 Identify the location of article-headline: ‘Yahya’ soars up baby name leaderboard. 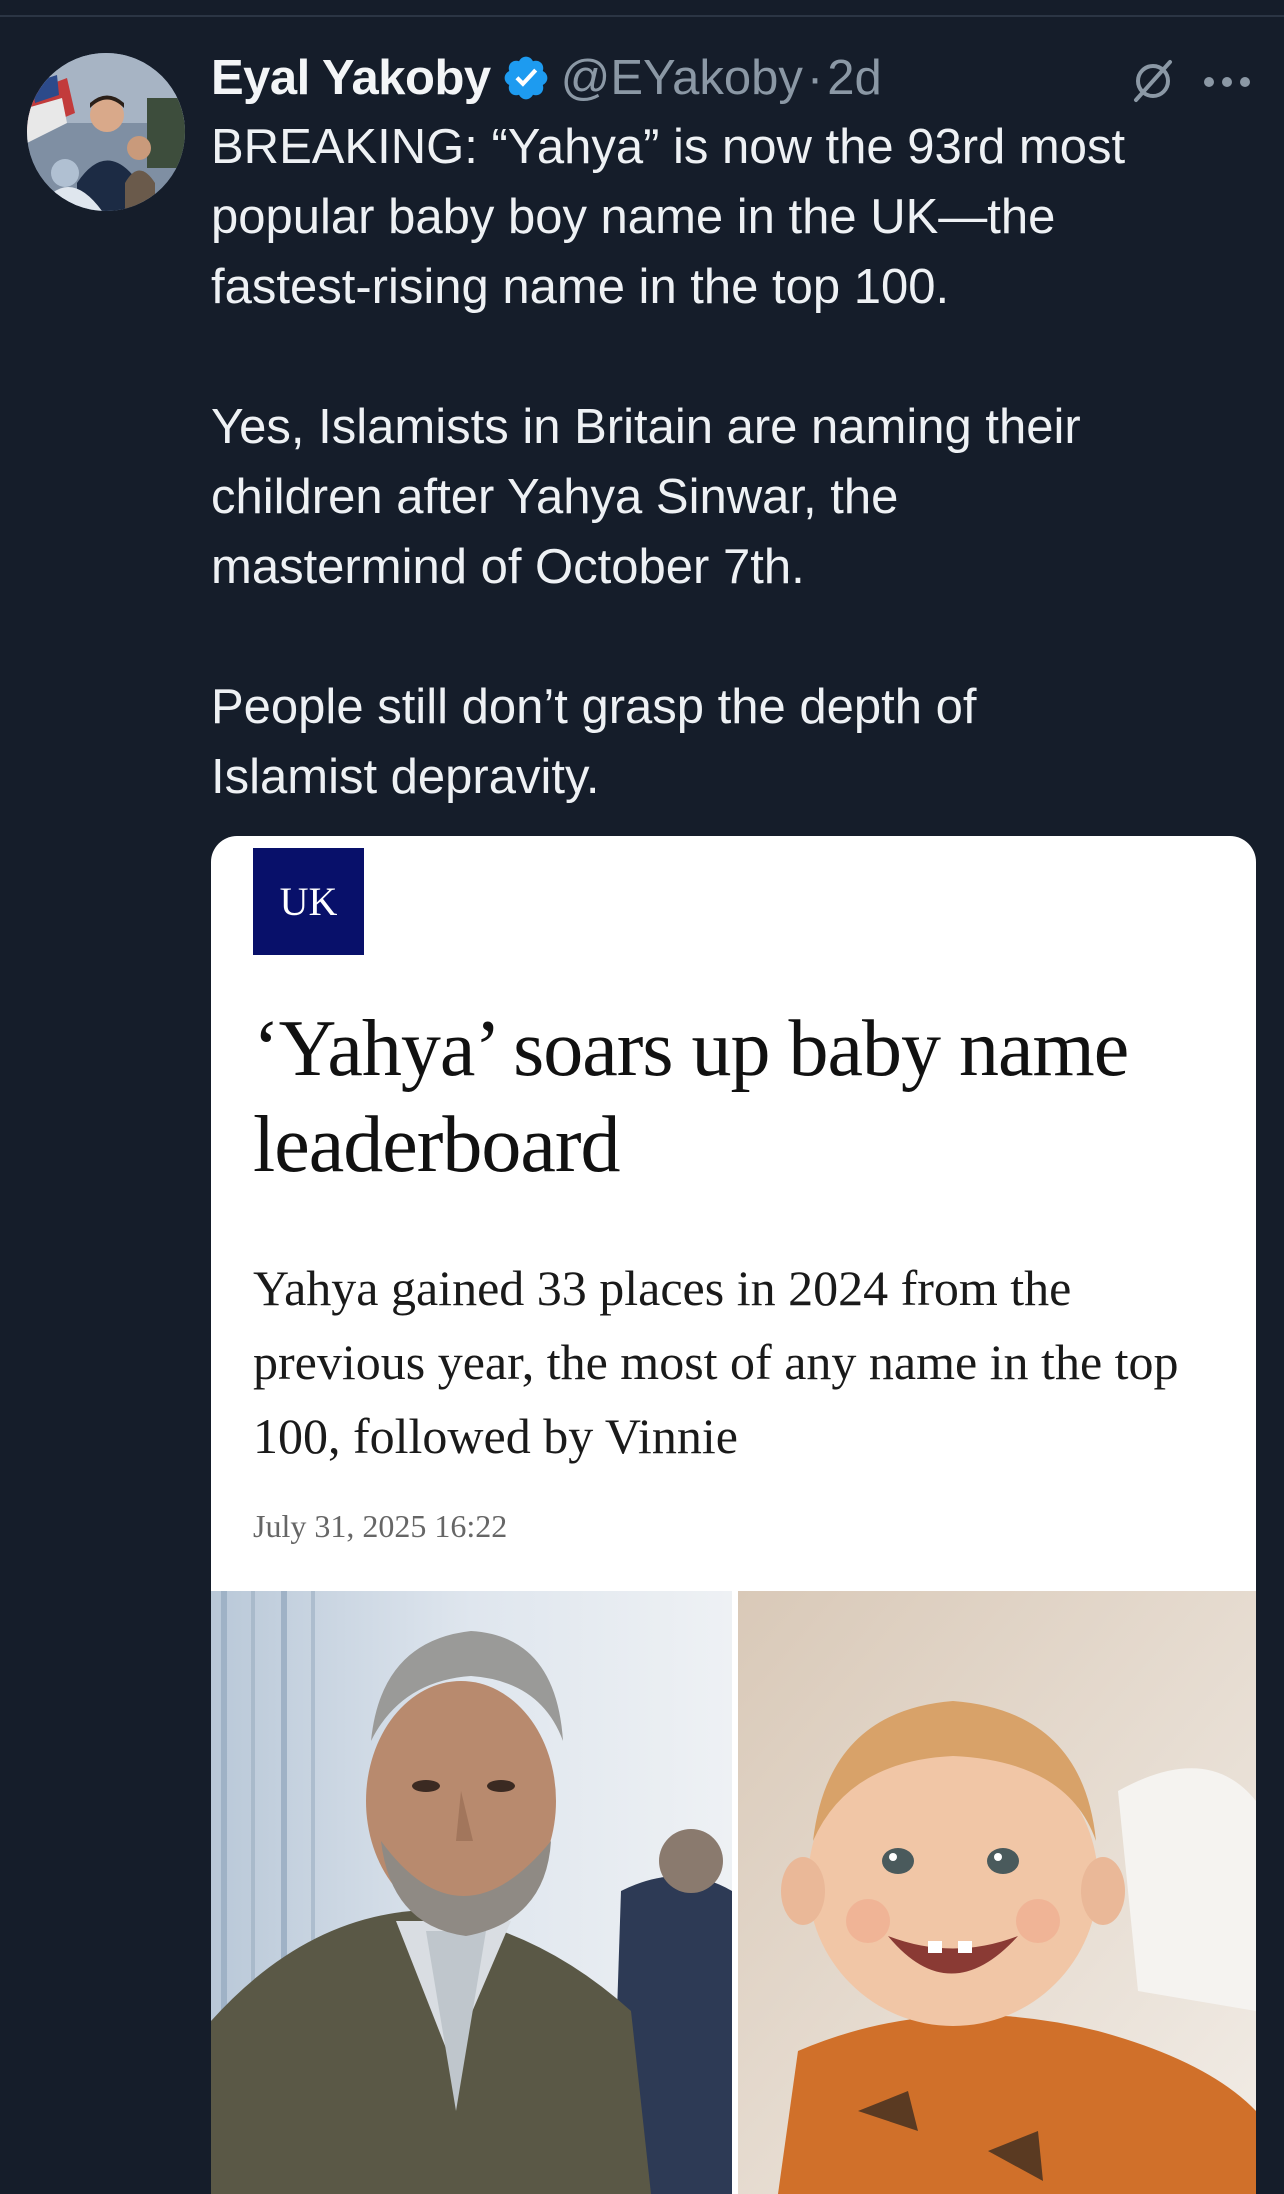
(691, 1097).